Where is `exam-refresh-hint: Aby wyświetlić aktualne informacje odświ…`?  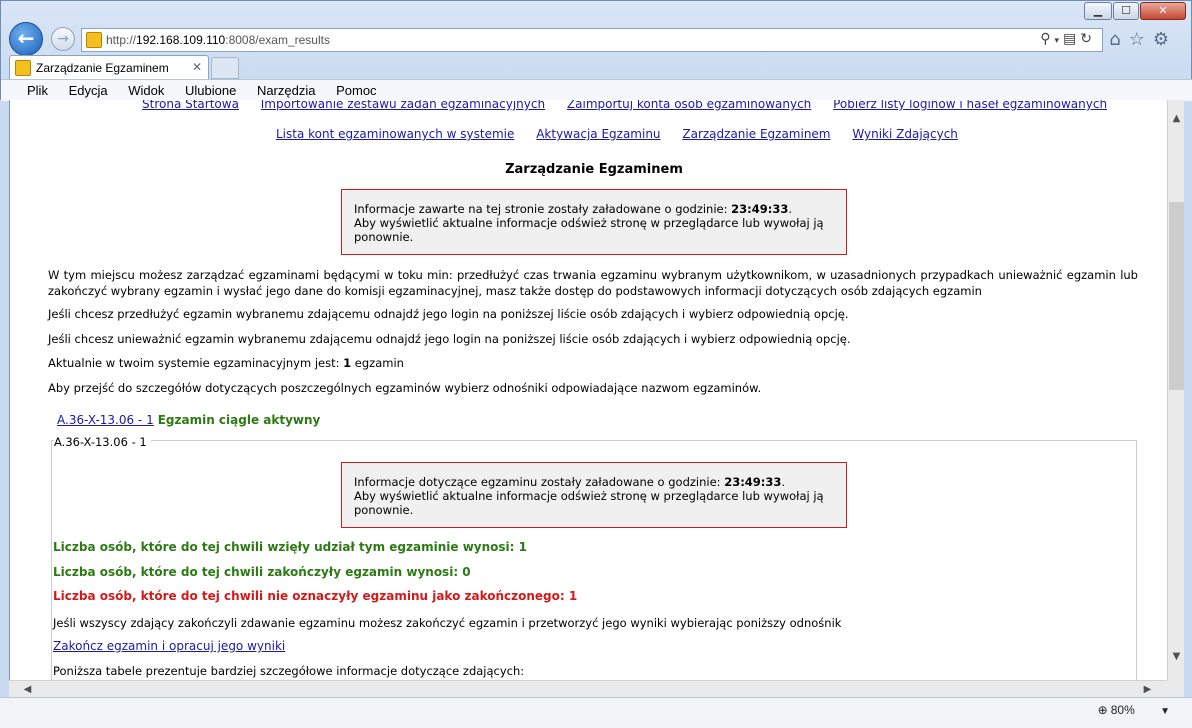
exam-refresh-hint: Aby wyświetlić aktualne informacje odświ… is located at coordinates (589, 503).